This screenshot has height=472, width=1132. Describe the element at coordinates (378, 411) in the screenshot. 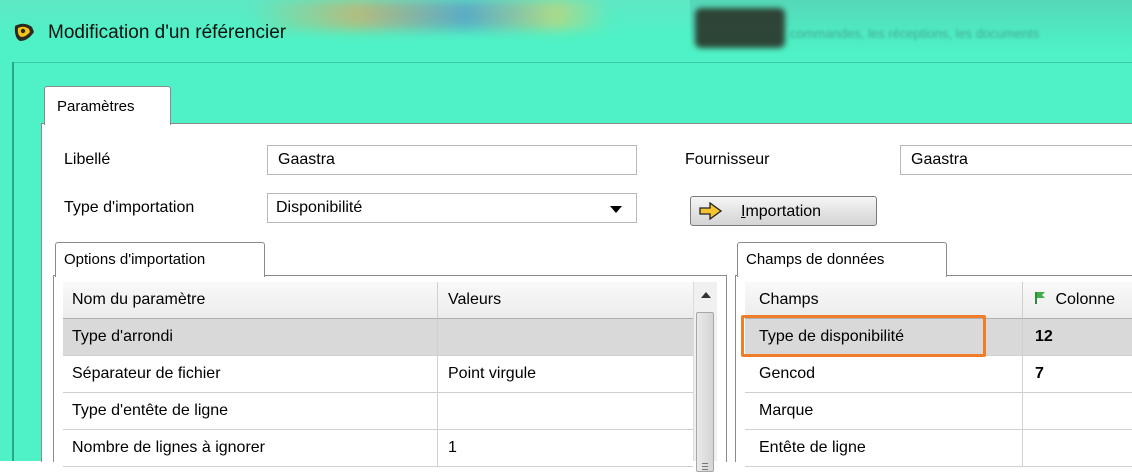

I see `table-row: Type d'entête de ligne` at that location.